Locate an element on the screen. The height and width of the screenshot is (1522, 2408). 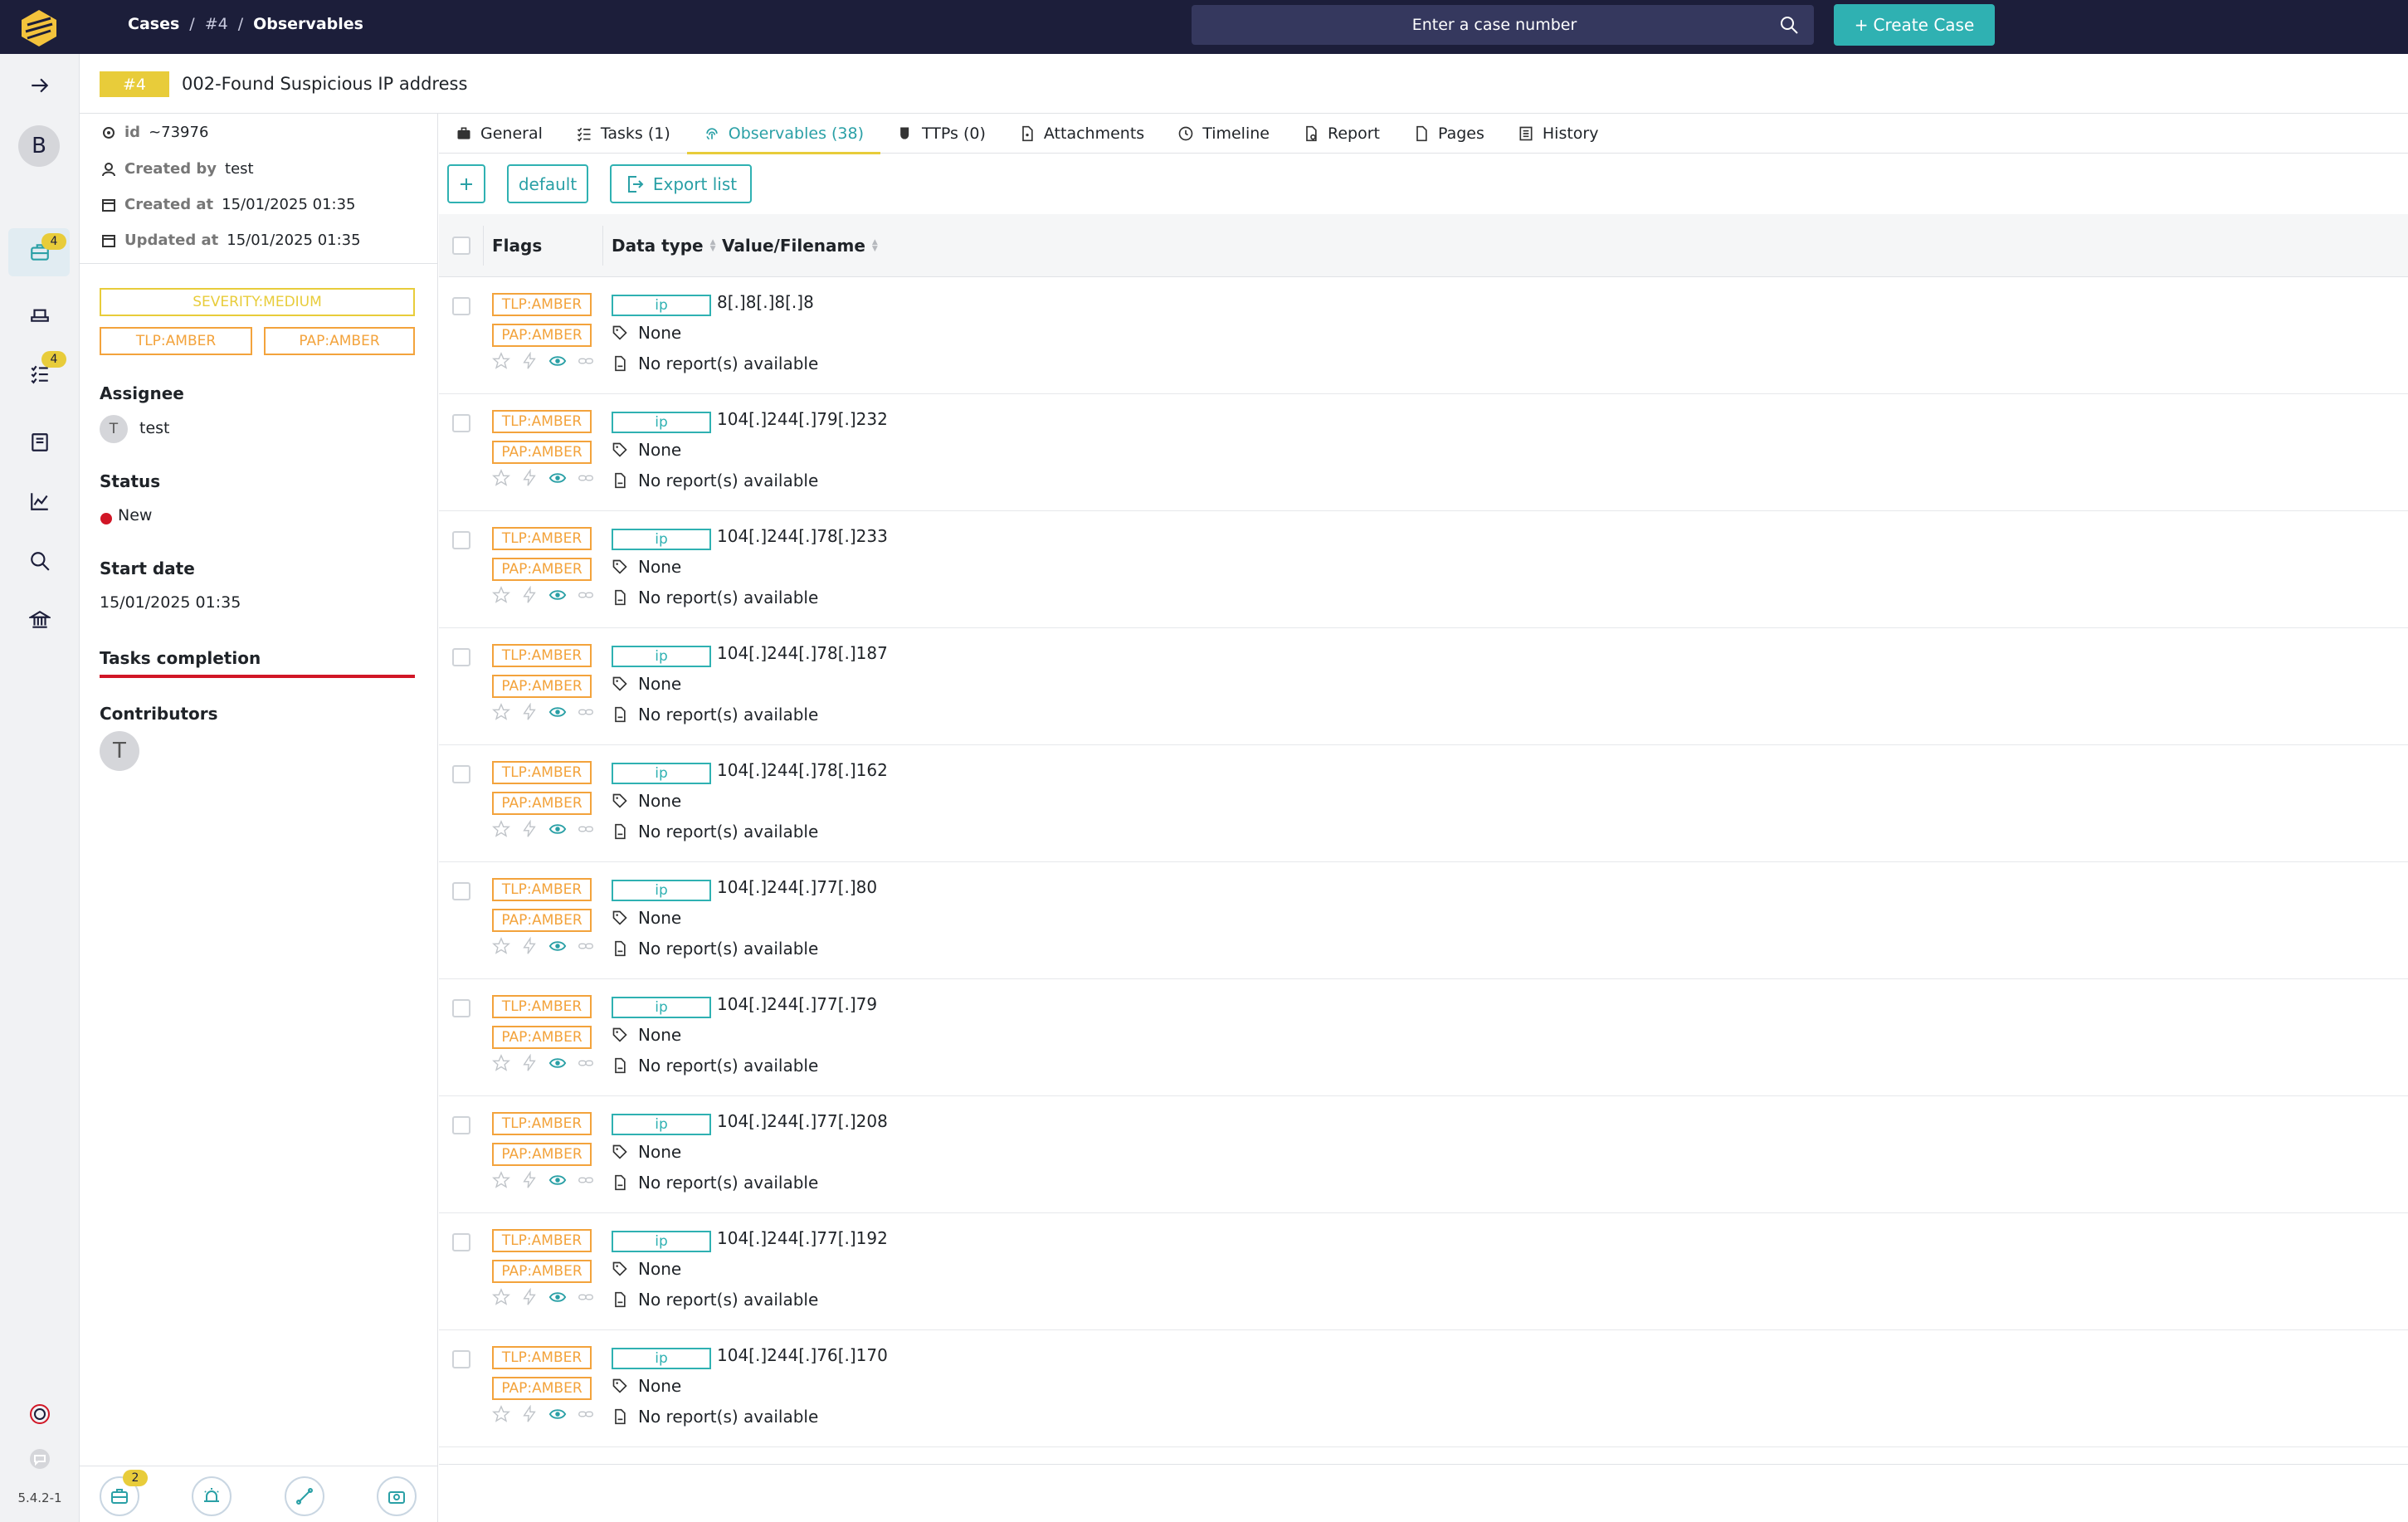
case-search-input is located at coordinates (1478, 25).